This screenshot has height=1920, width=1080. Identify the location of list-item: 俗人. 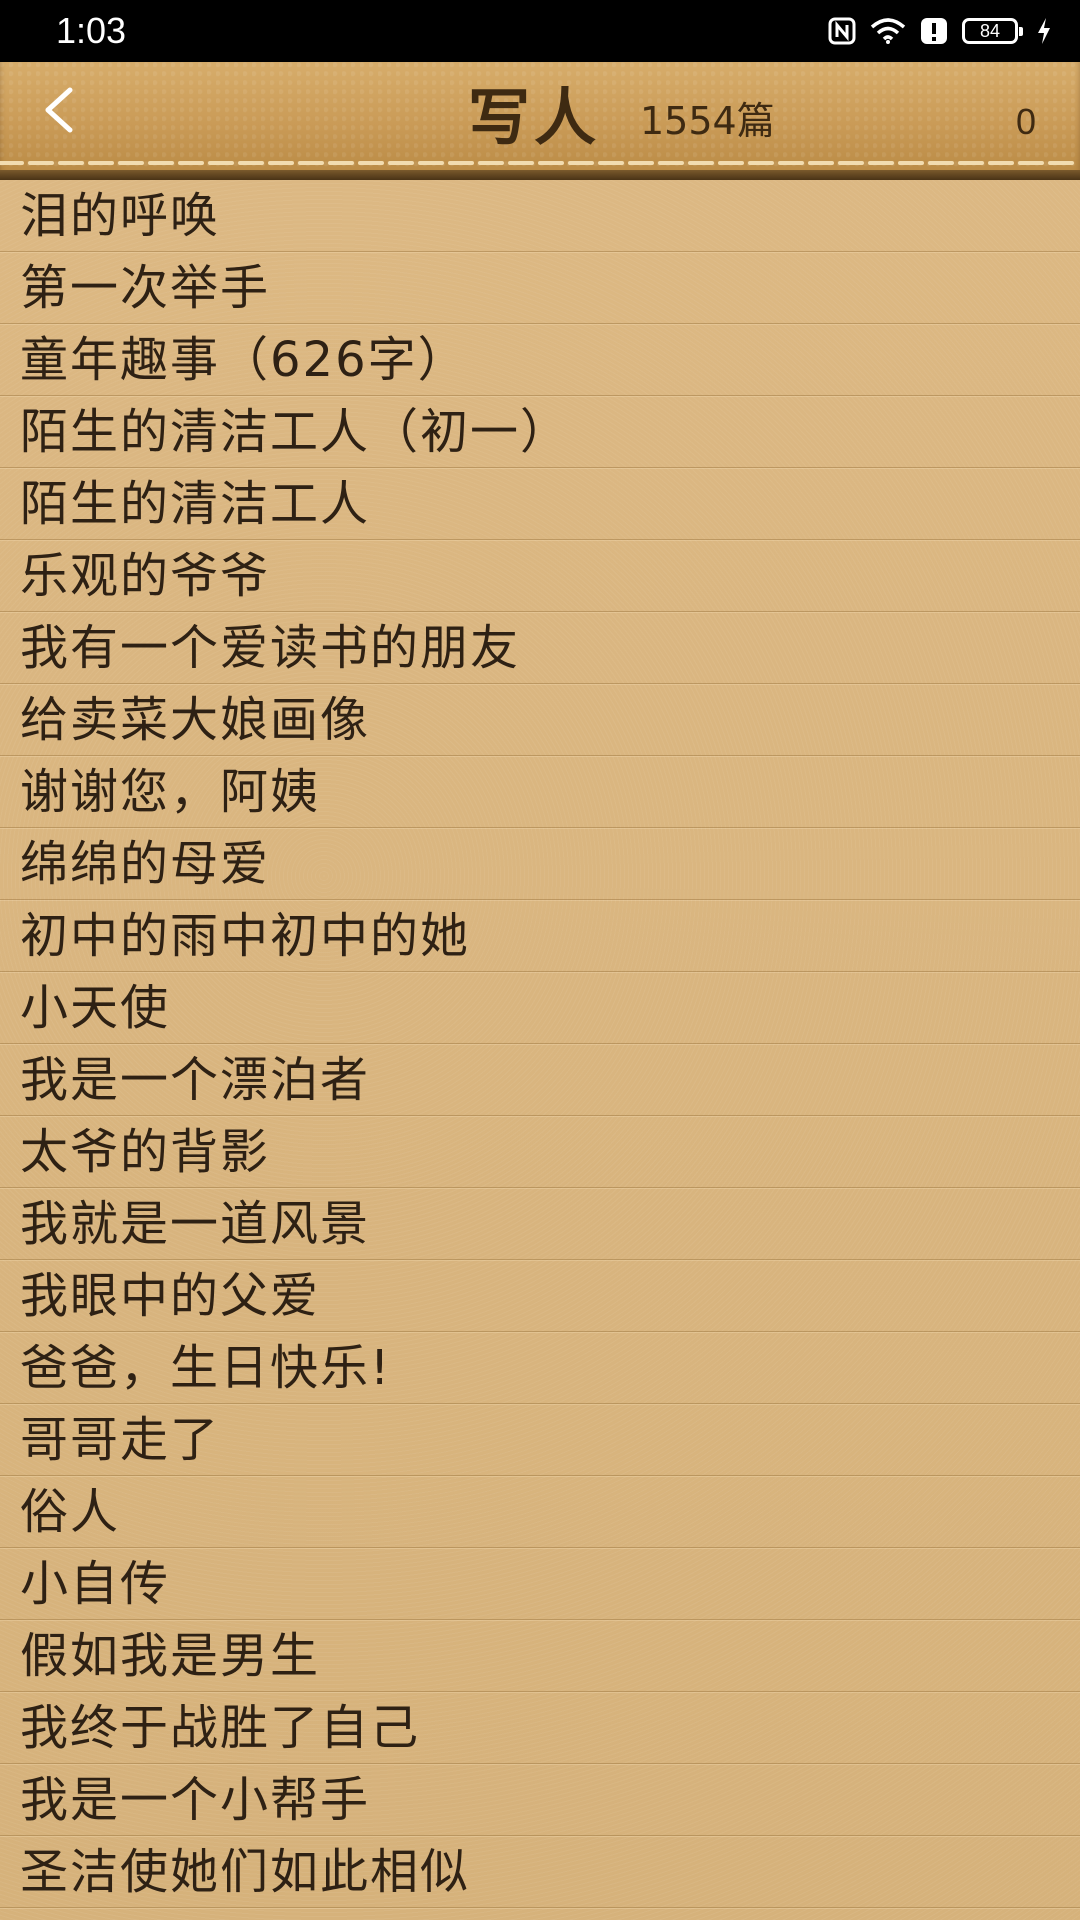
(540, 1512).